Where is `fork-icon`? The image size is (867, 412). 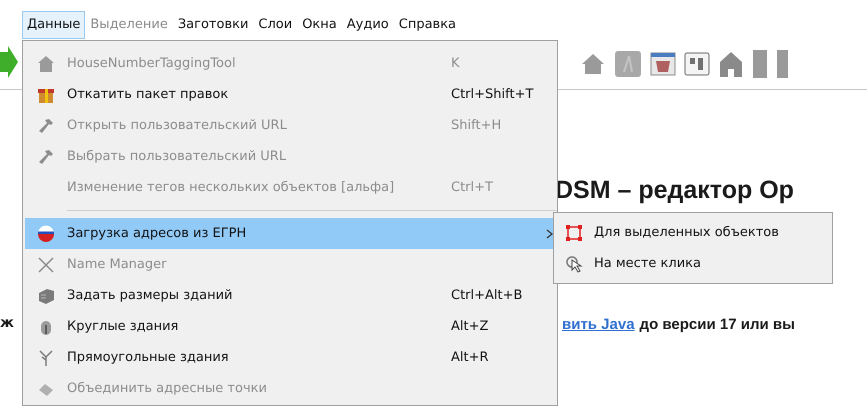 fork-icon is located at coordinates (46, 357).